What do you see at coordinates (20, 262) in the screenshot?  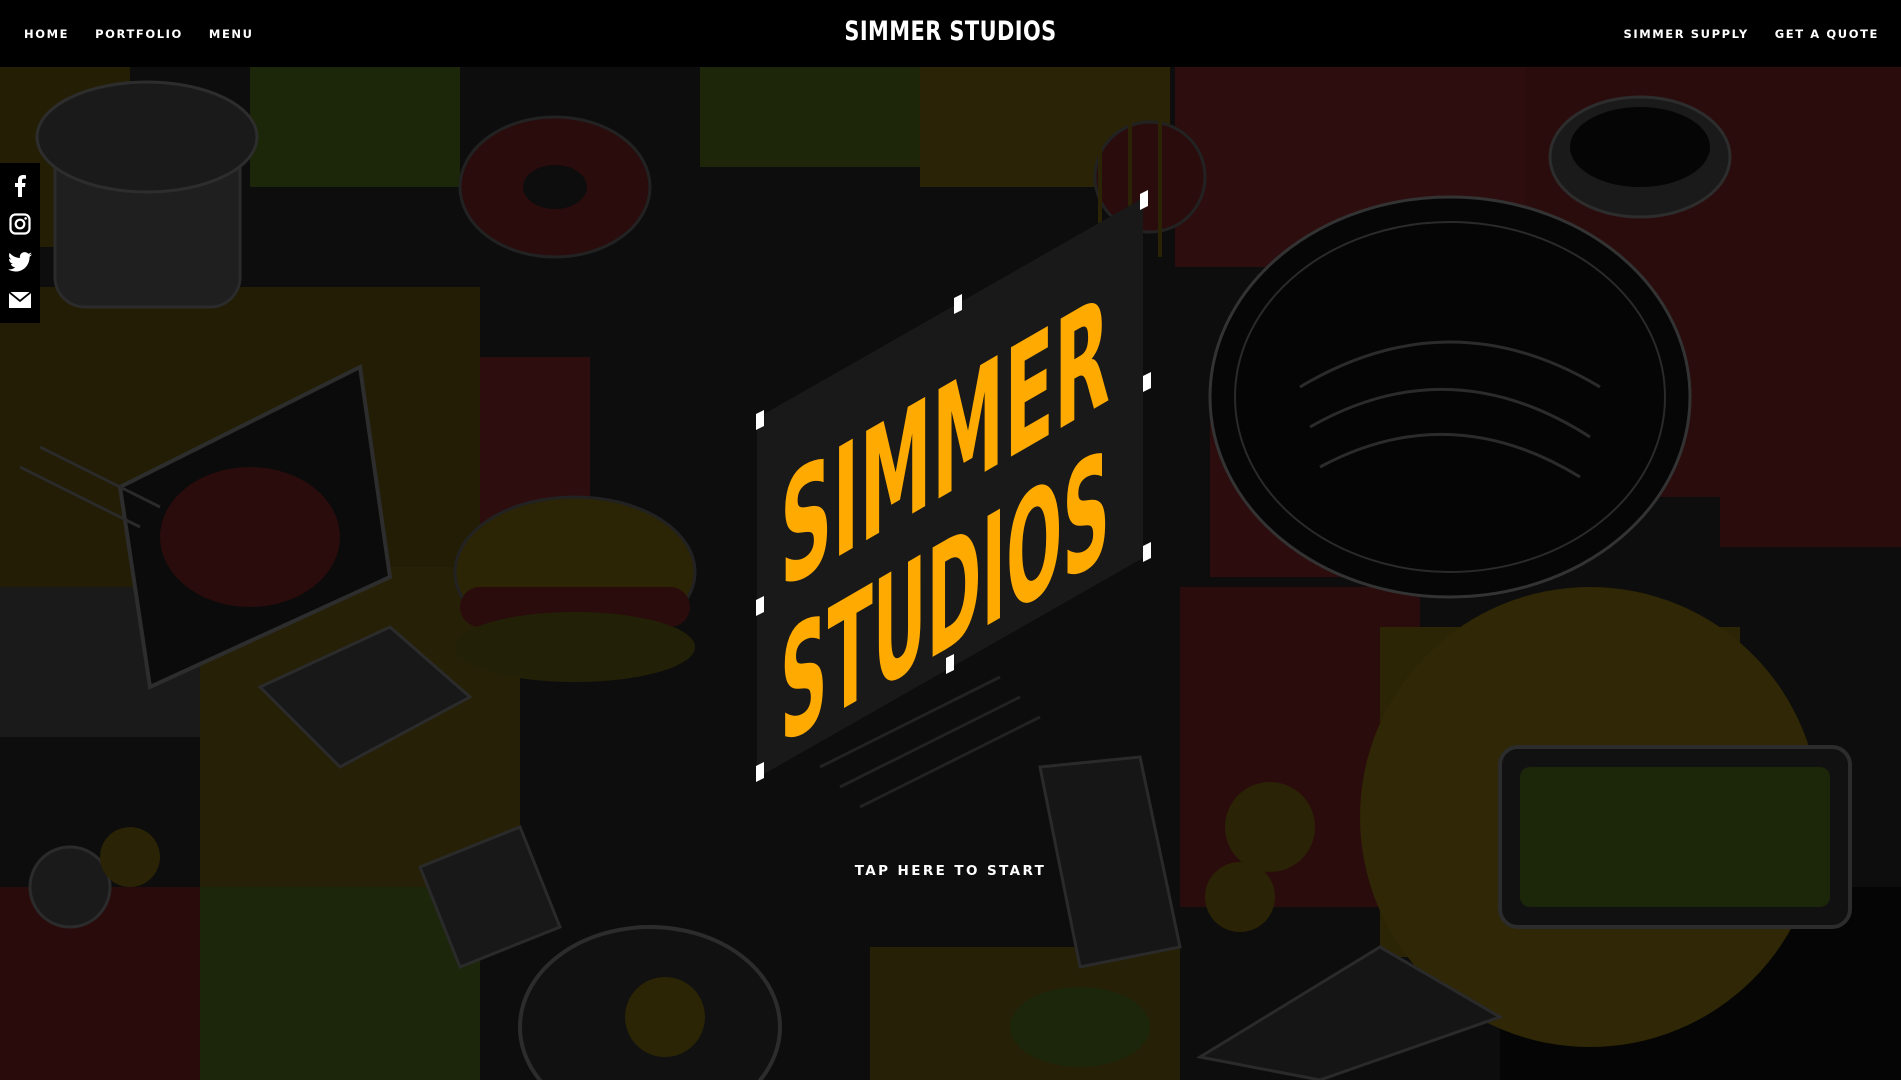 I see `twitter-icon` at bounding box center [20, 262].